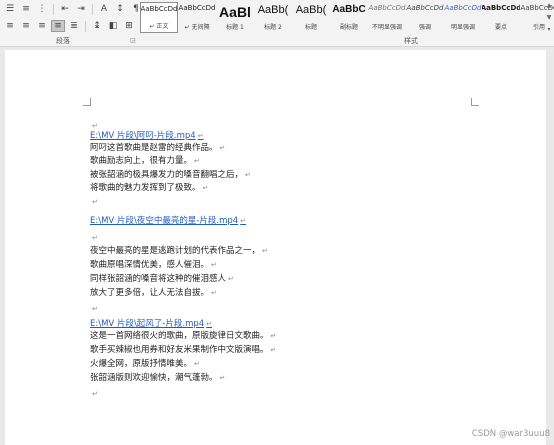 This screenshot has width=554, height=445. I want to click on text-line: 将歌曲的魅力发挥到了极致。 ↵, so click(149, 188).